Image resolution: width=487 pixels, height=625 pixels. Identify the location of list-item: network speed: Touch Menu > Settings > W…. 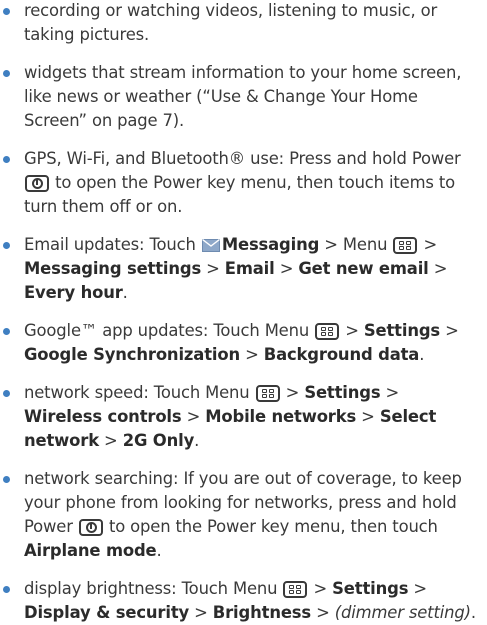
(243, 417).